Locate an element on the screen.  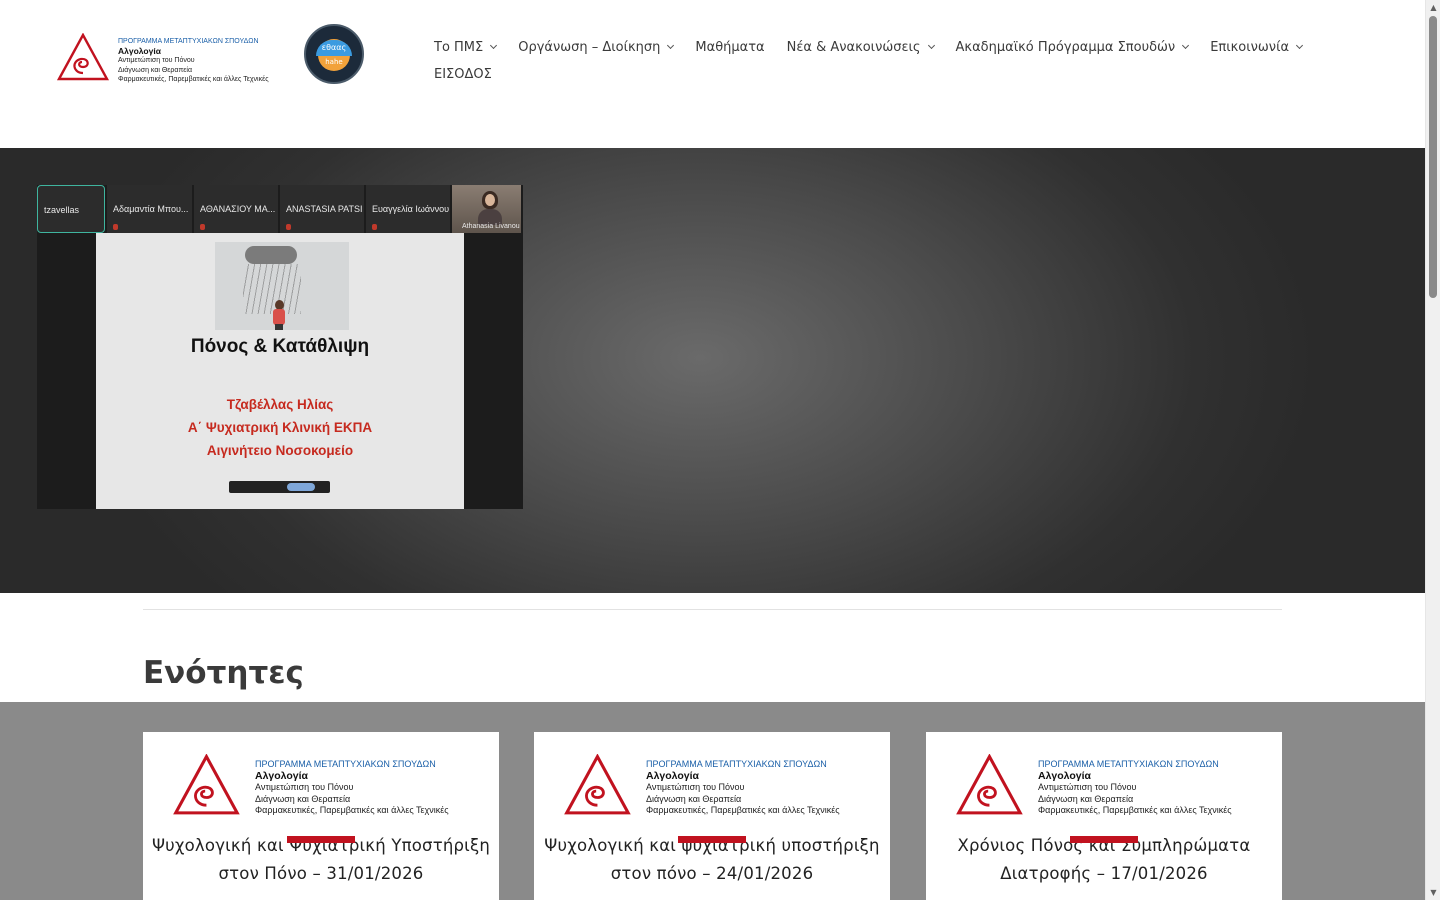
nav-label: Μαθήματα is located at coordinates (730, 47).